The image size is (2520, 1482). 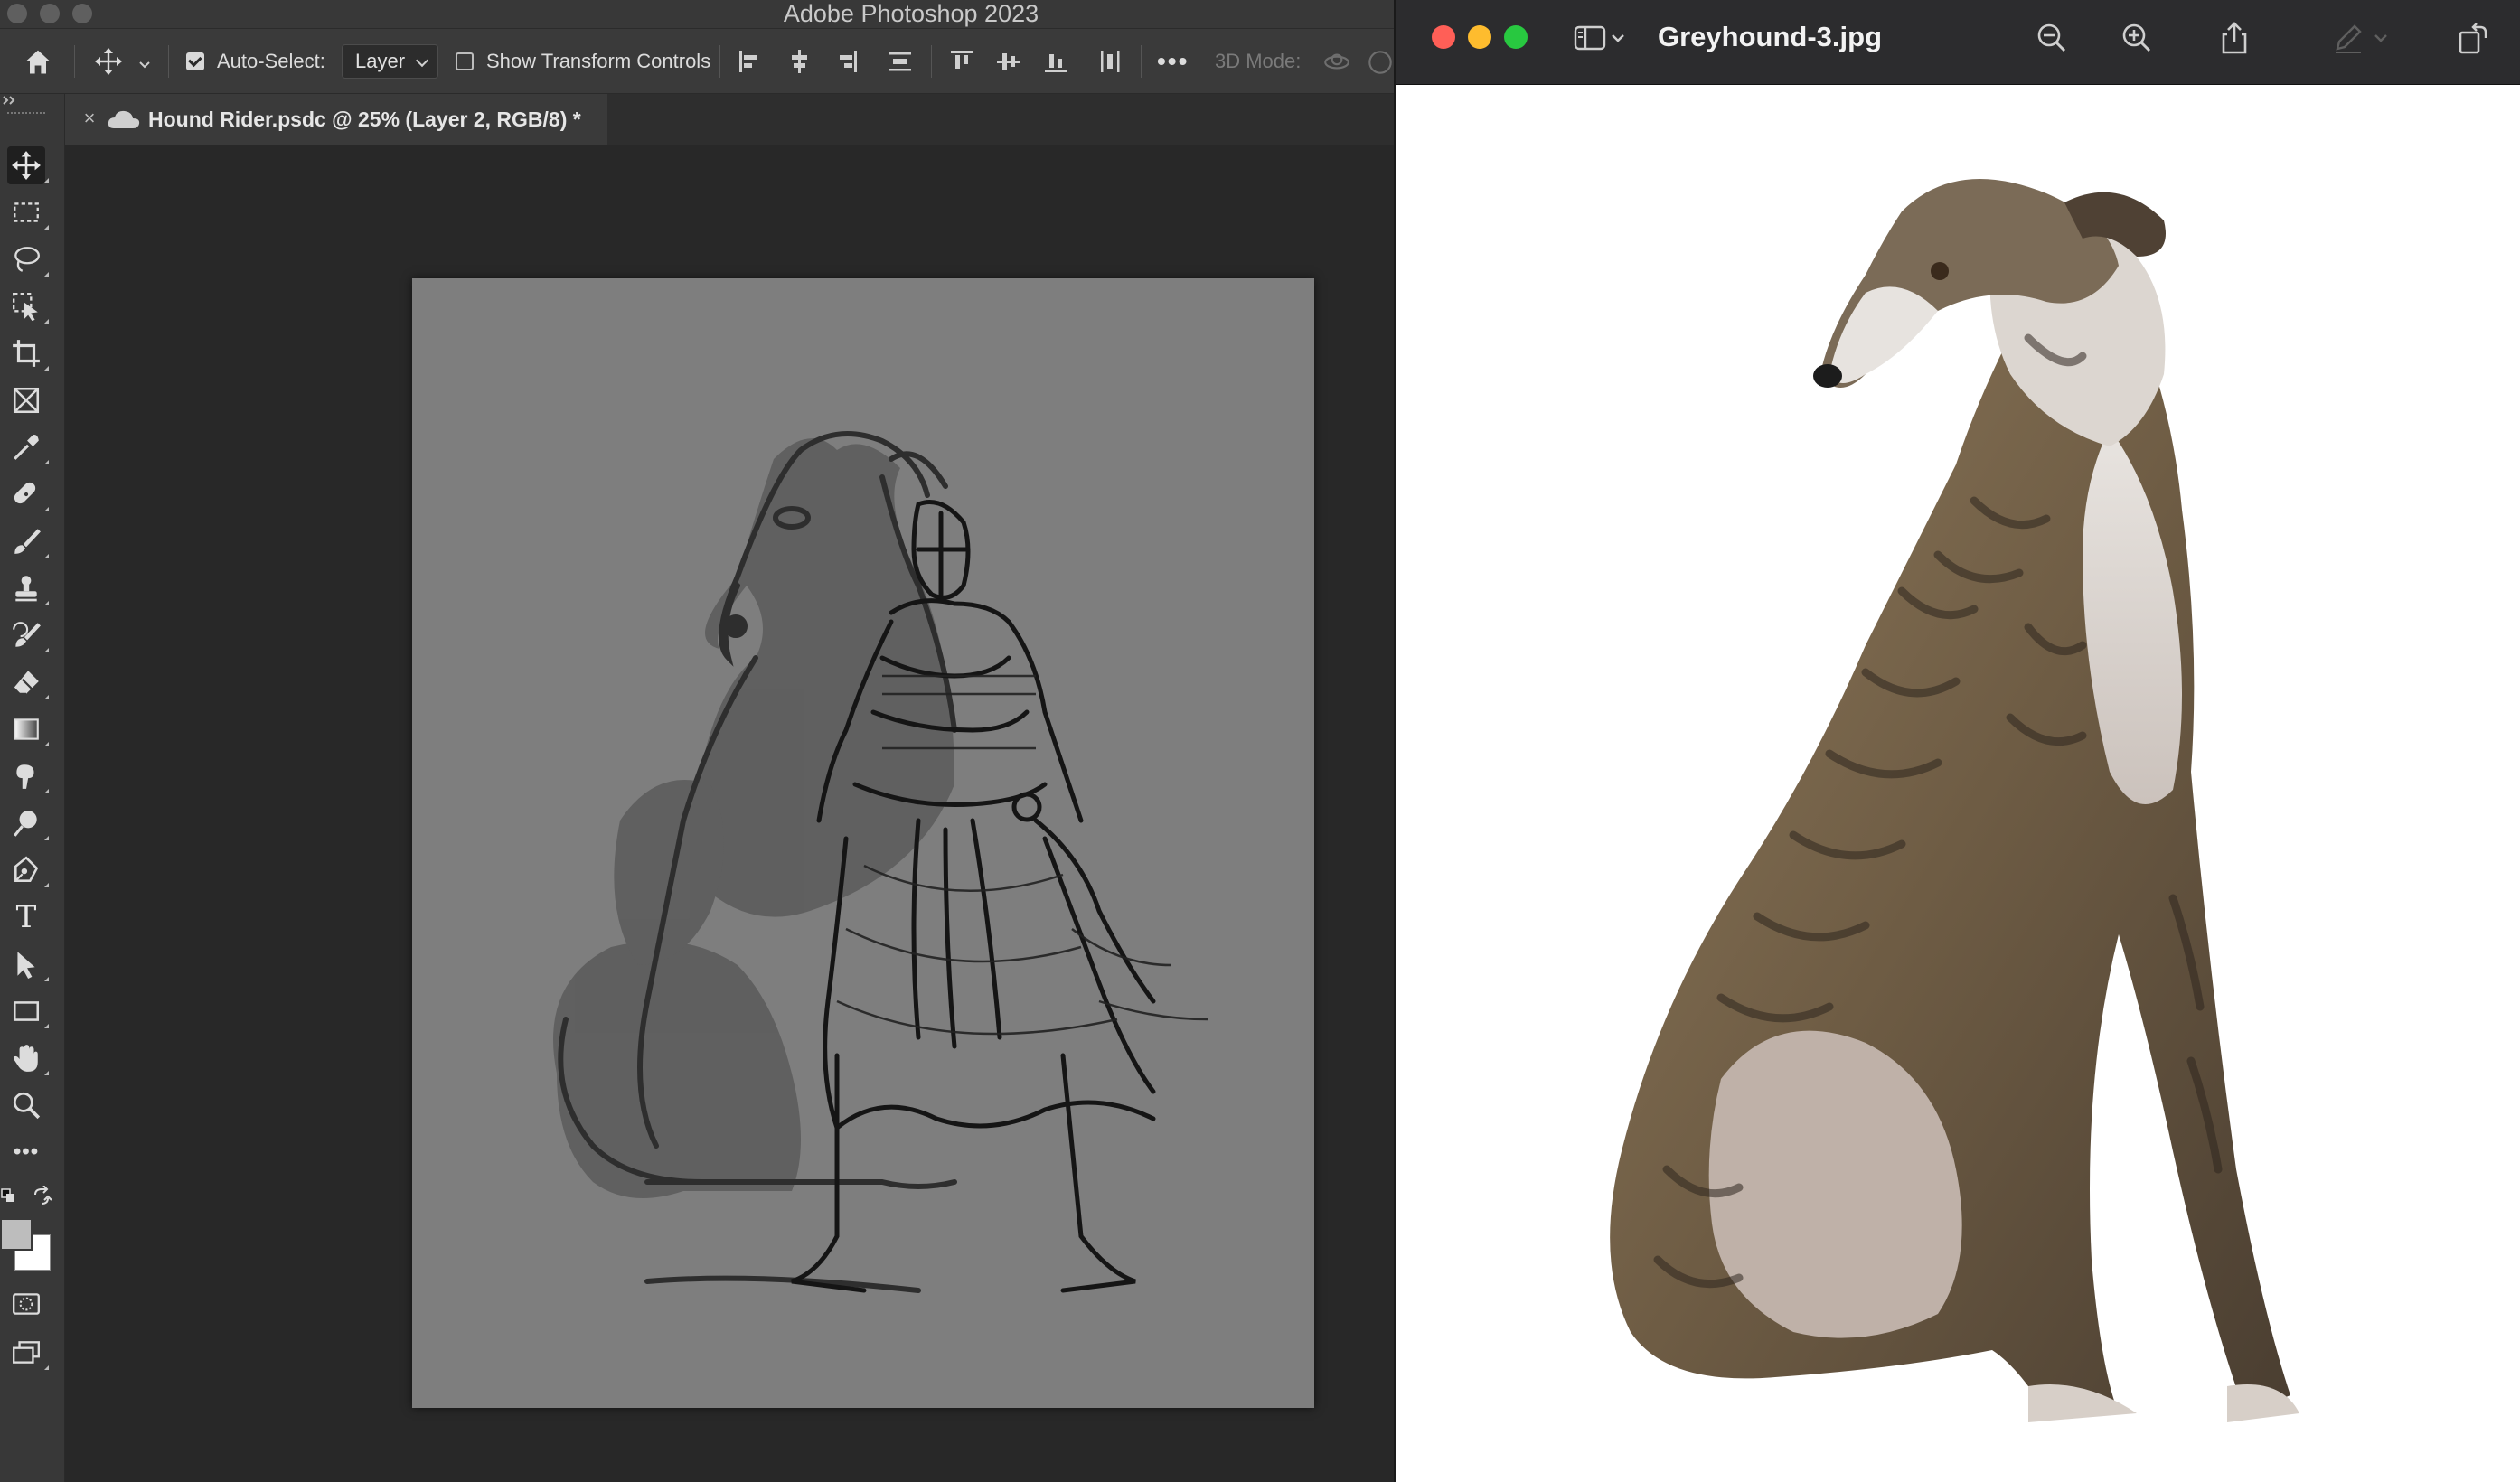 What do you see at coordinates (109, 61) in the screenshot?
I see `move-tool-preset-icon` at bounding box center [109, 61].